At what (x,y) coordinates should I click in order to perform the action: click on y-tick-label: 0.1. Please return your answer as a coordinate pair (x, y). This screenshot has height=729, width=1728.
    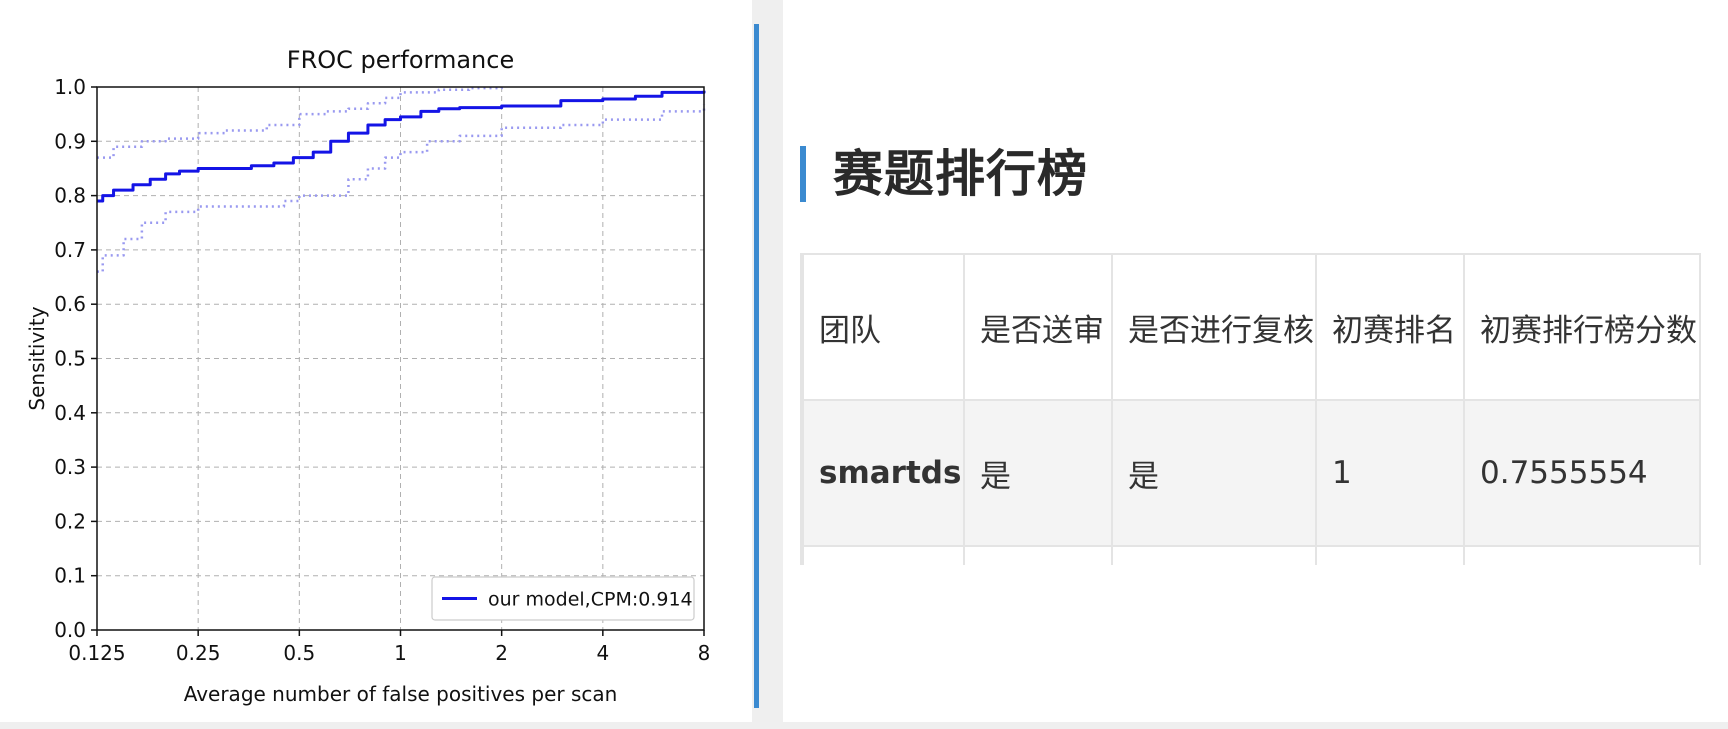
    Looking at the image, I should click on (70, 576).